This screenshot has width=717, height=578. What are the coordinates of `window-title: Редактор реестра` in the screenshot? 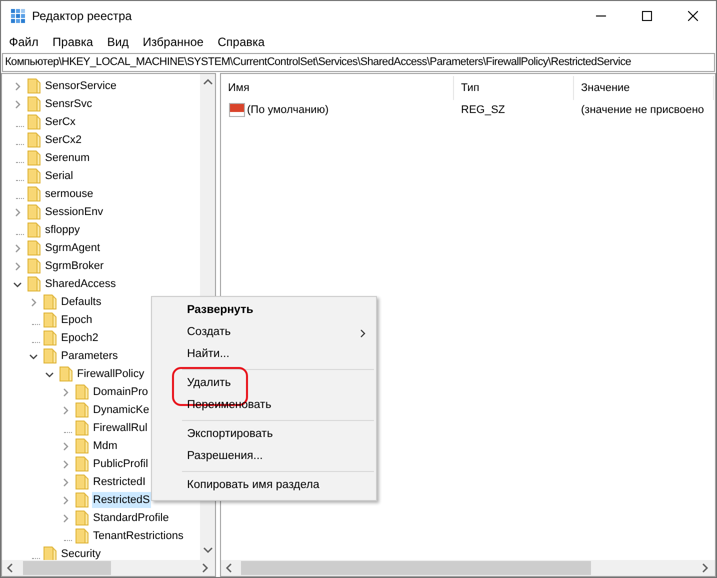 It's located at (82, 16).